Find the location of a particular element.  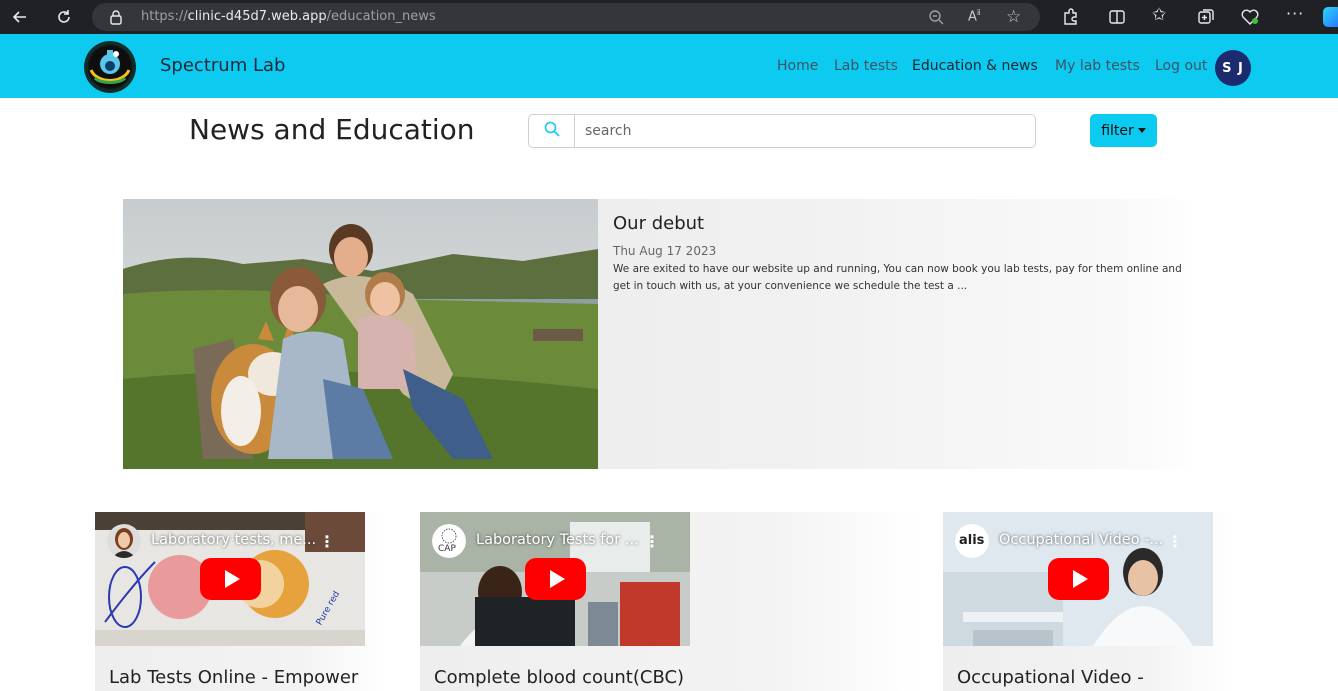

zoom-icon is located at coordinates (936, 19).